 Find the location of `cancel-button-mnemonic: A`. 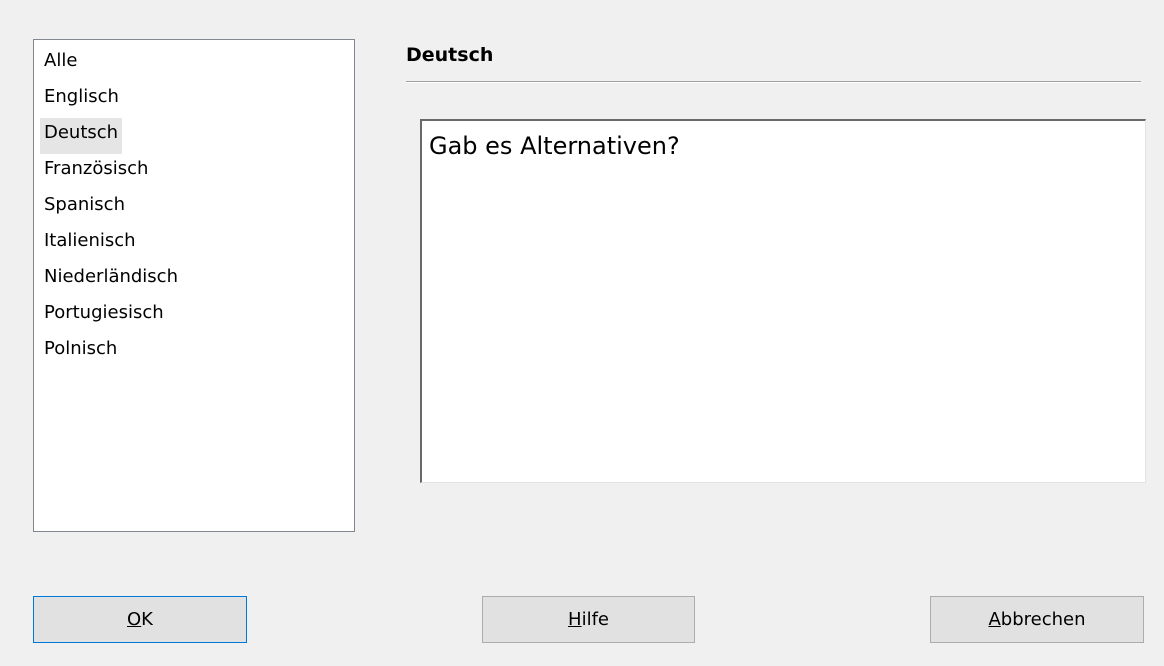

cancel-button-mnemonic: A is located at coordinates (994, 619).